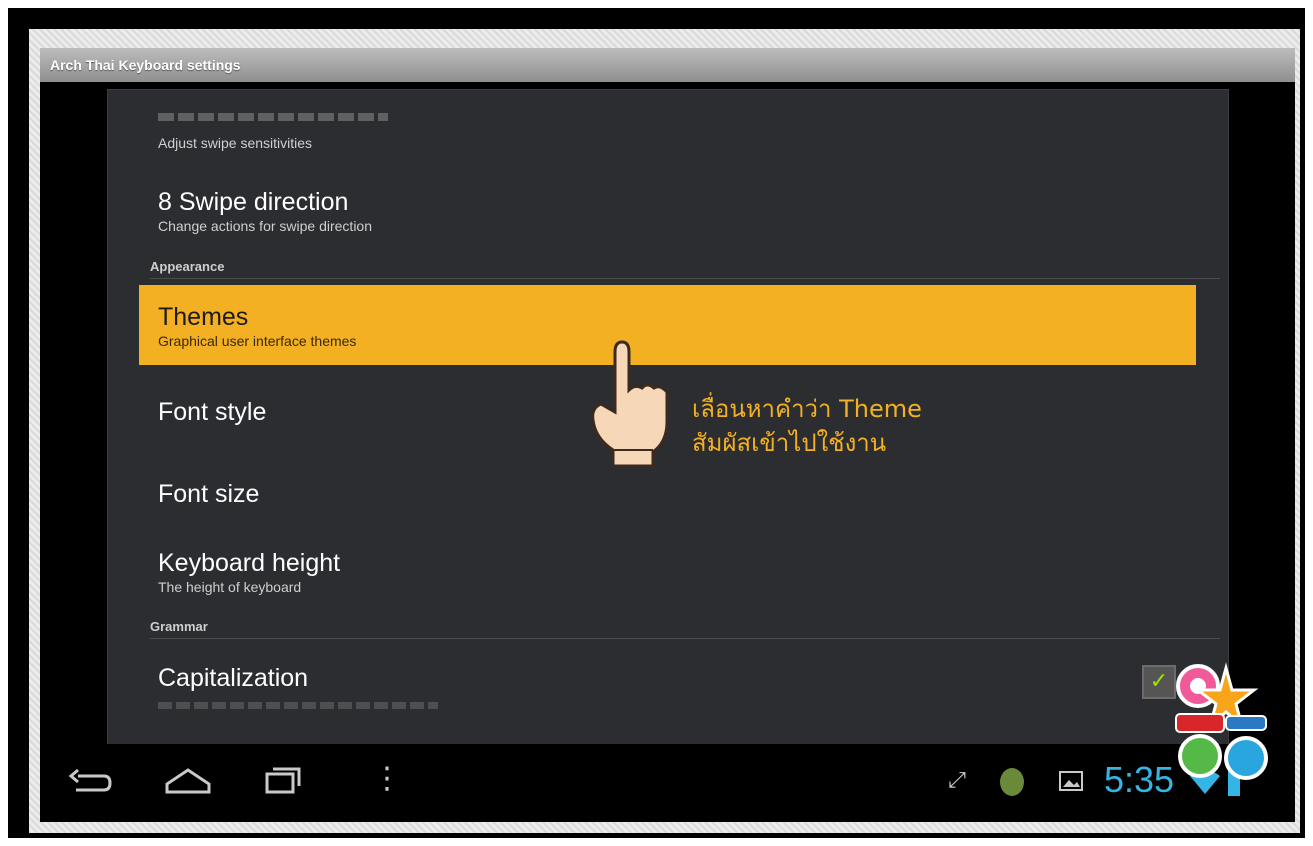  I want to click on android-icon, so click(1012, 782).